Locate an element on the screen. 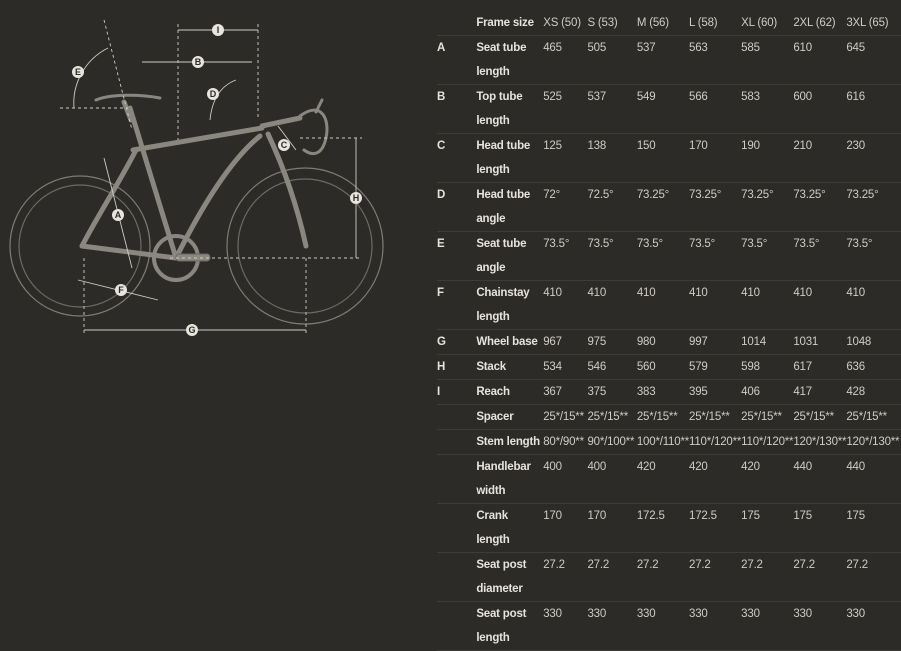 The width and height of the screenshot is (901, 651). row-value: 440 is located at coordinates (855, 467).